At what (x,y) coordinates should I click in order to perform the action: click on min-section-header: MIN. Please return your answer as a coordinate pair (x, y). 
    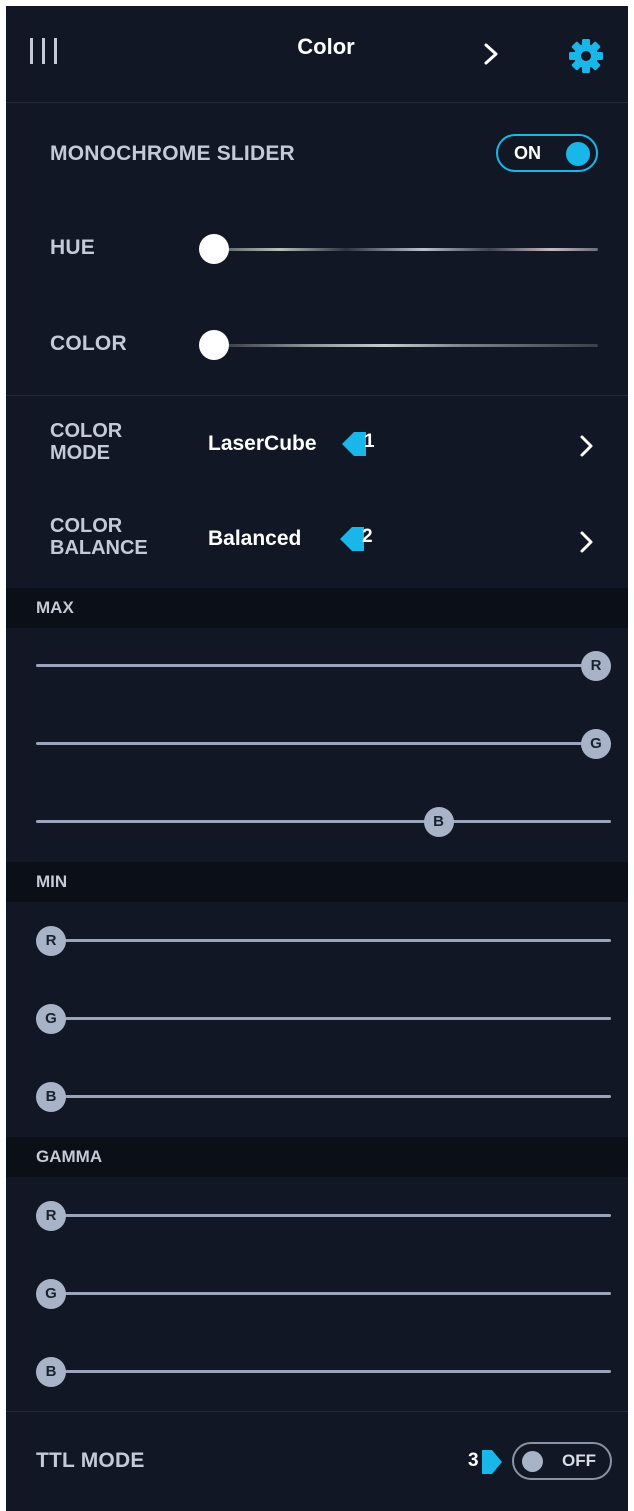
    Looking at the image, I should click on (317, 882).